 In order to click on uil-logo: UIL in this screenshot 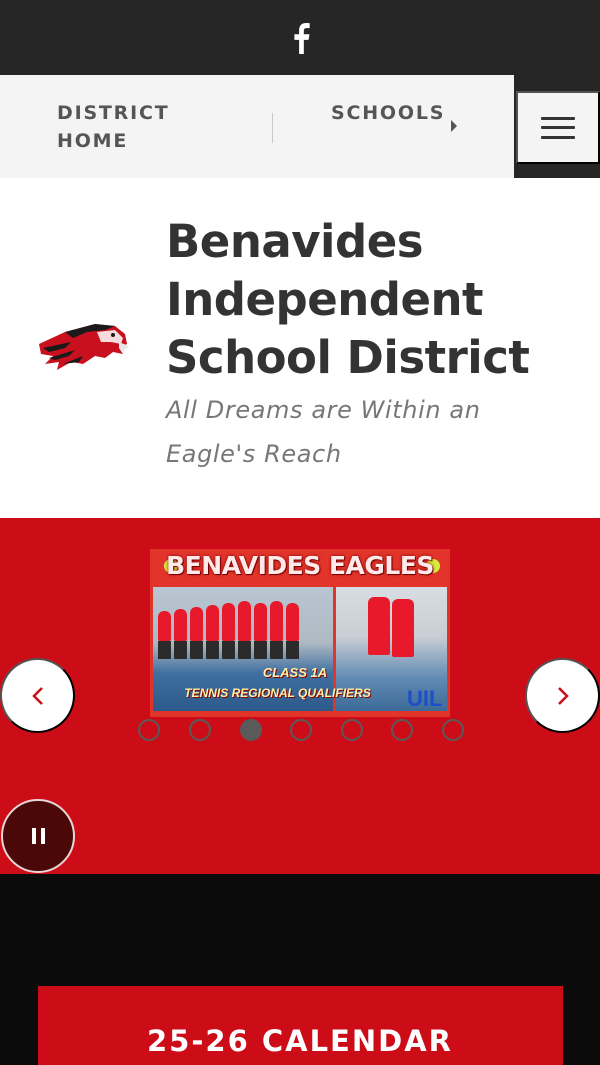, I will do `click(425, 698)`.